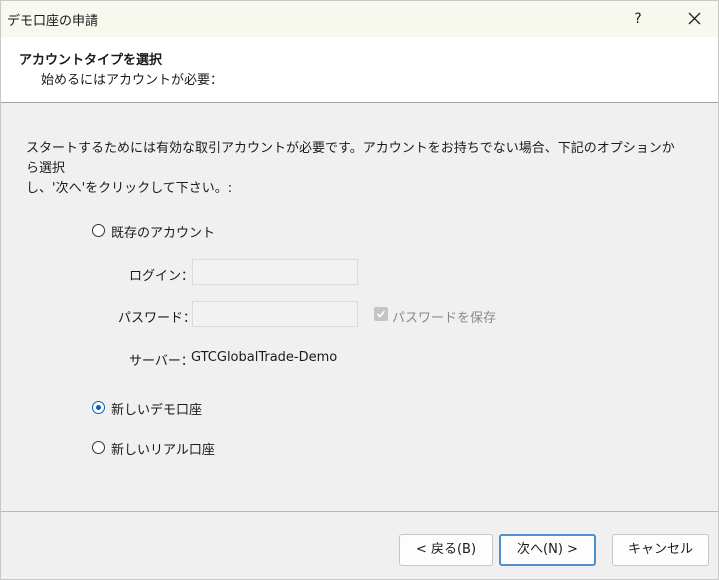  What do you see at coordinates (547, 550) in the screenshot?
I see `next-button: 次へ(N) >` at bounding box center [547, 550].